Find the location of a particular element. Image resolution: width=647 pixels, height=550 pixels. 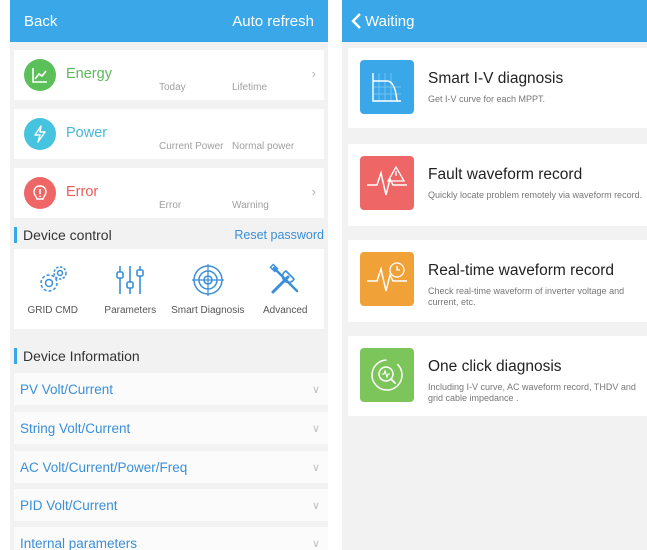

tools-icon is located at coordinates (284, 278).